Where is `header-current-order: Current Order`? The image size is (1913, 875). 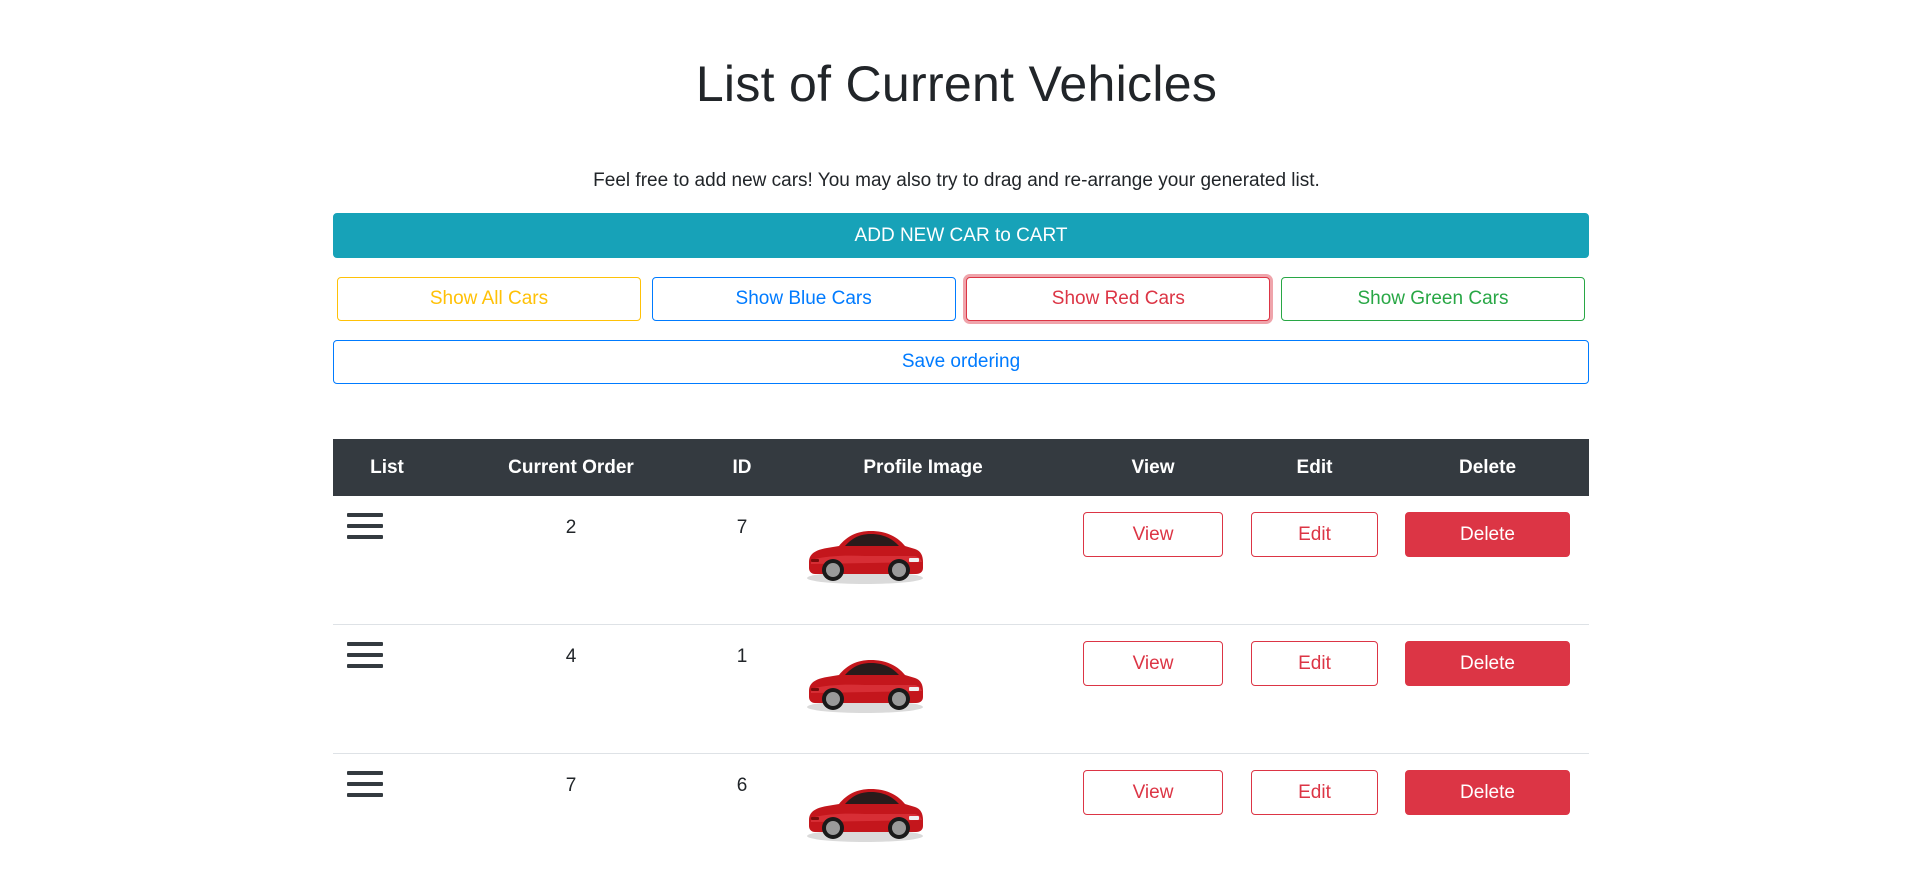
header-current-order: Current Order is located at coordinates (571, 467).